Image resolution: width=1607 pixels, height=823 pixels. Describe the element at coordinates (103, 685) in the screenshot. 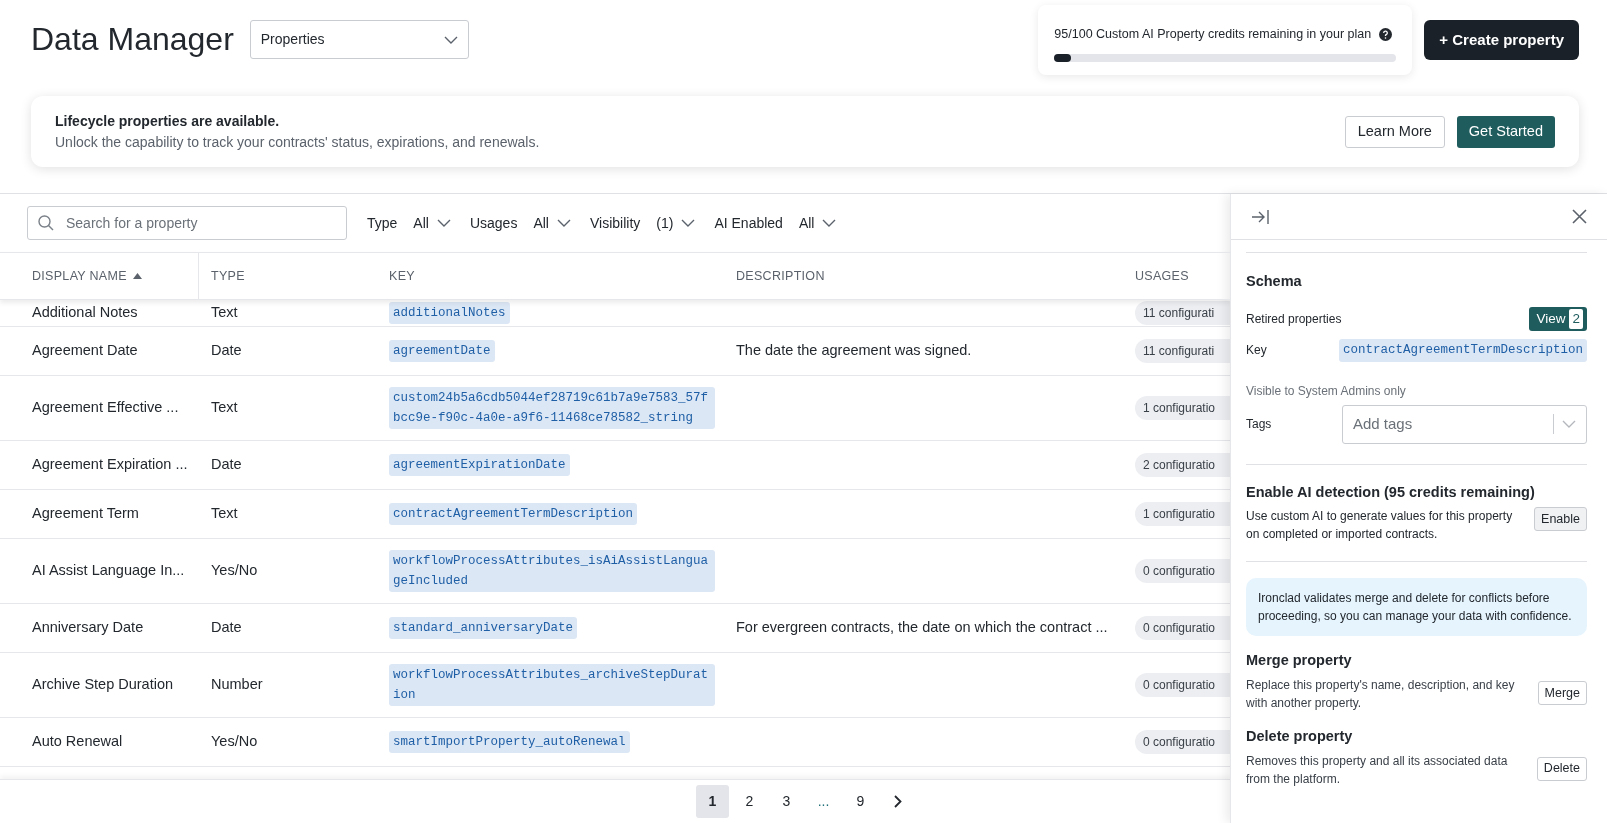

I see `display-name-cell-text: Archive Step Duration` at that location.